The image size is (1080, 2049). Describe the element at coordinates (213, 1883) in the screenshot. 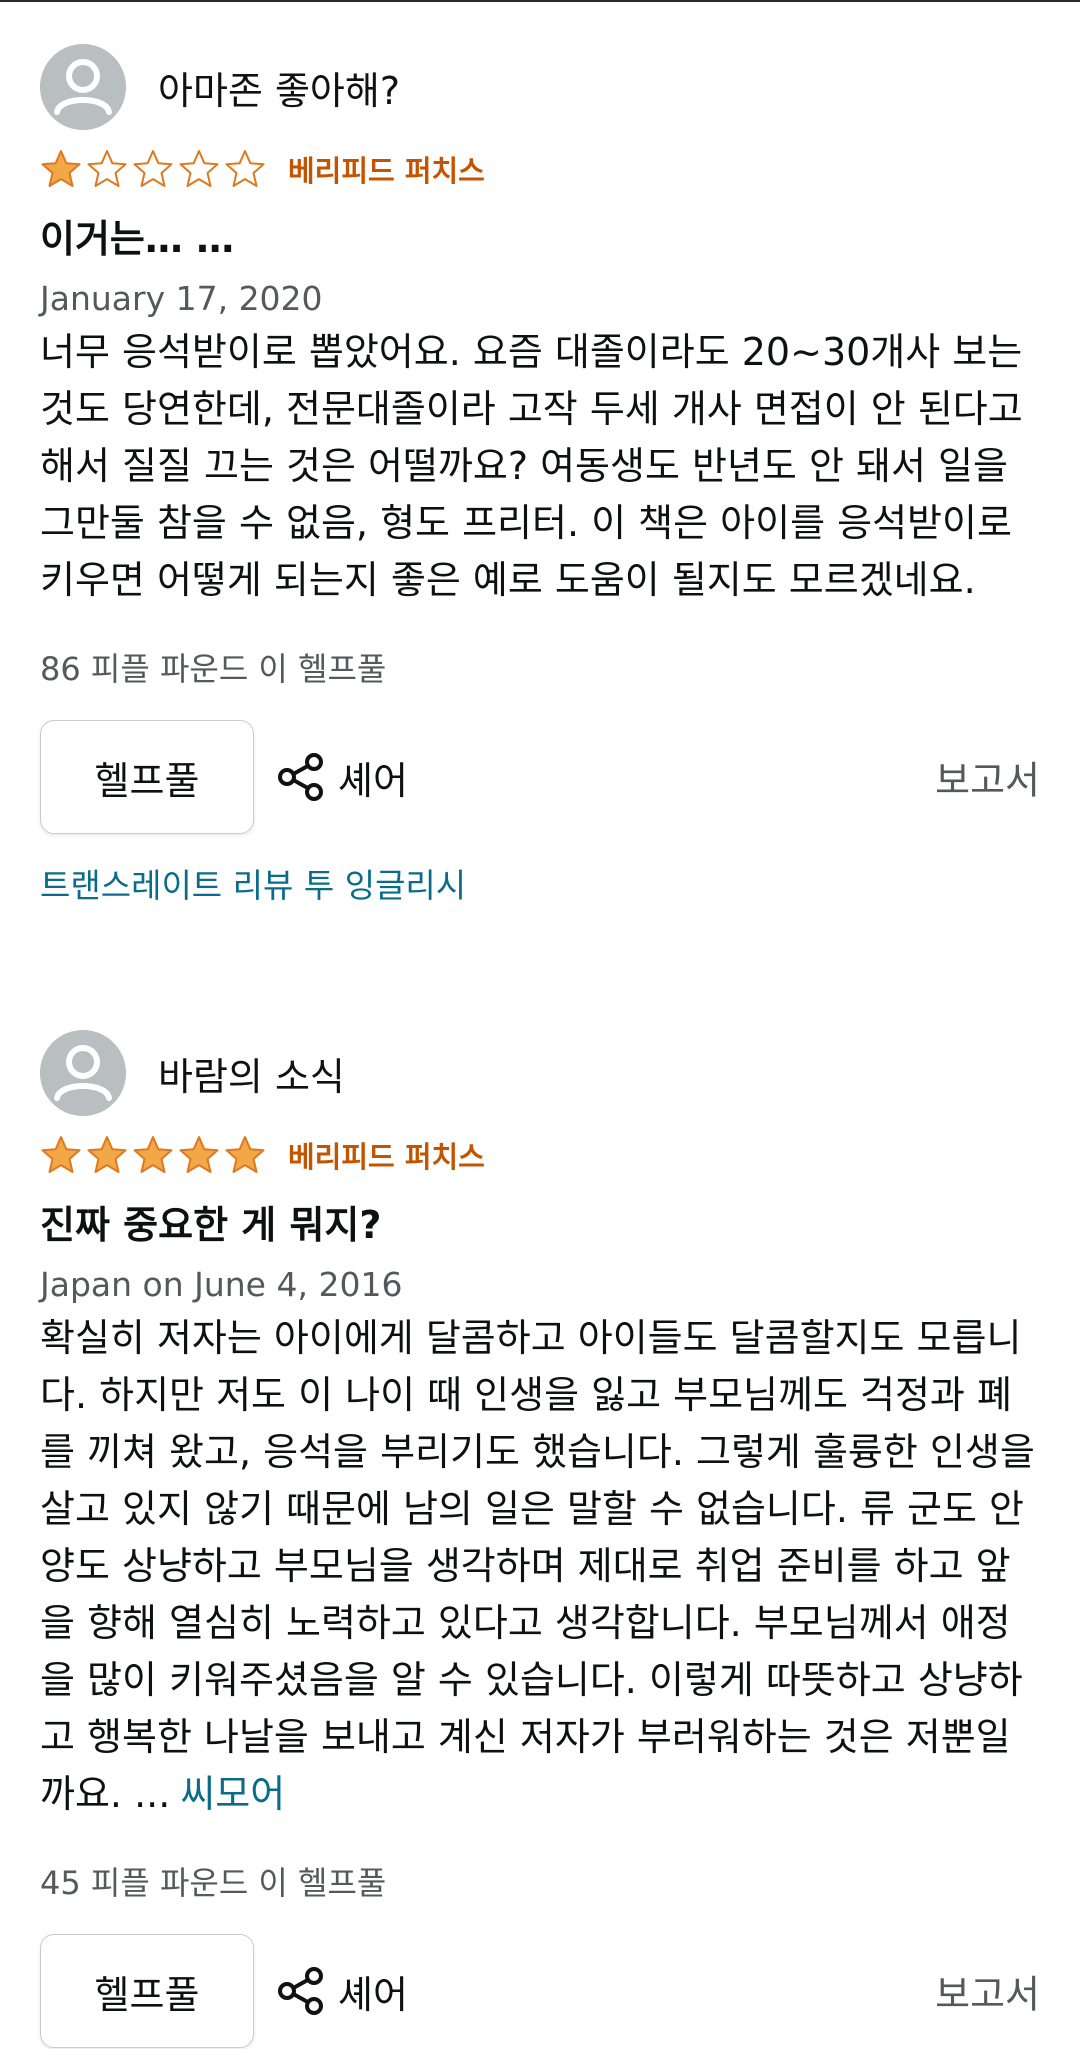

I see `helpful-count: 45 피플 파운드 이 헬프풀` at that location.